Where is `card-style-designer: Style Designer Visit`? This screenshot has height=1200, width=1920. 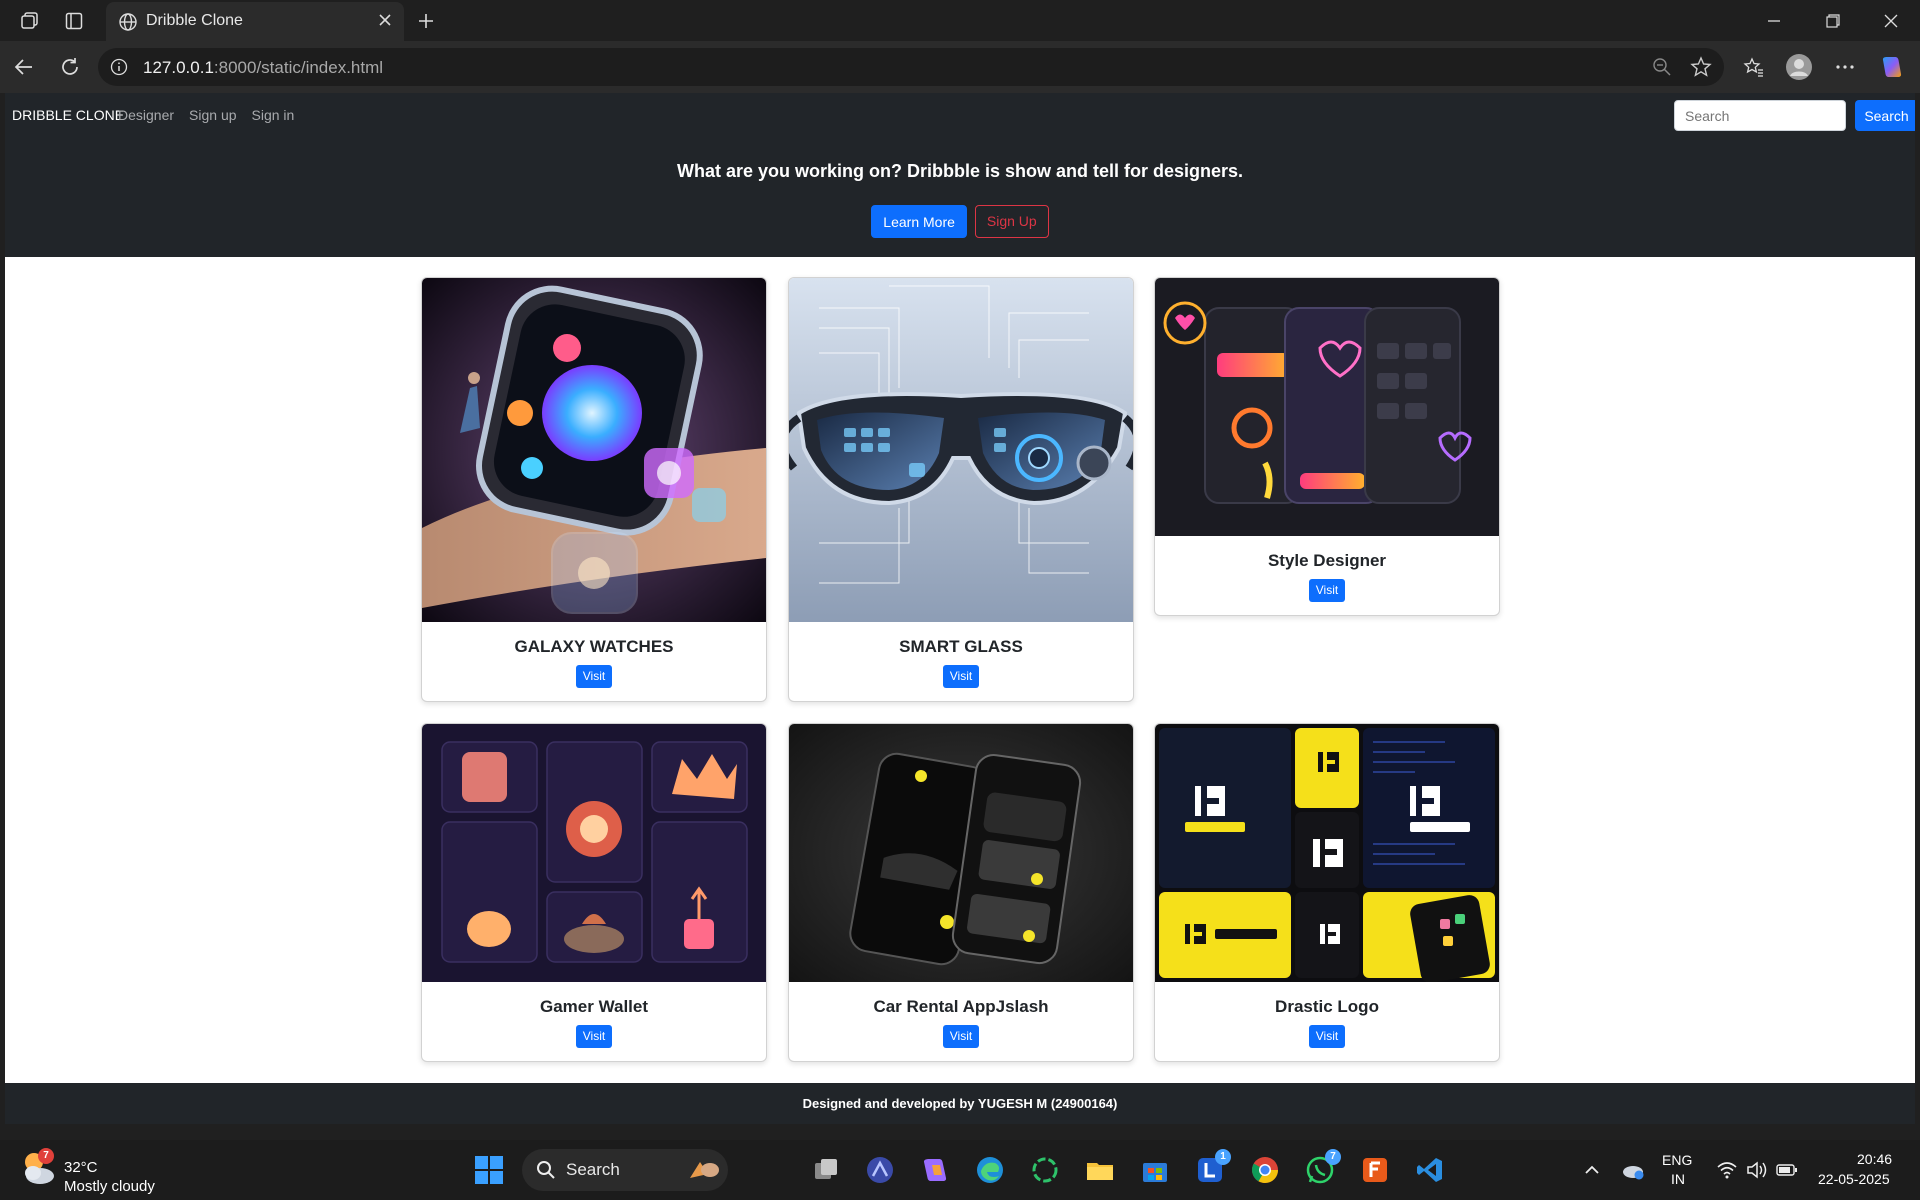
card-style-designer: Style Designer Visit is located at coordinates (1327, 446).